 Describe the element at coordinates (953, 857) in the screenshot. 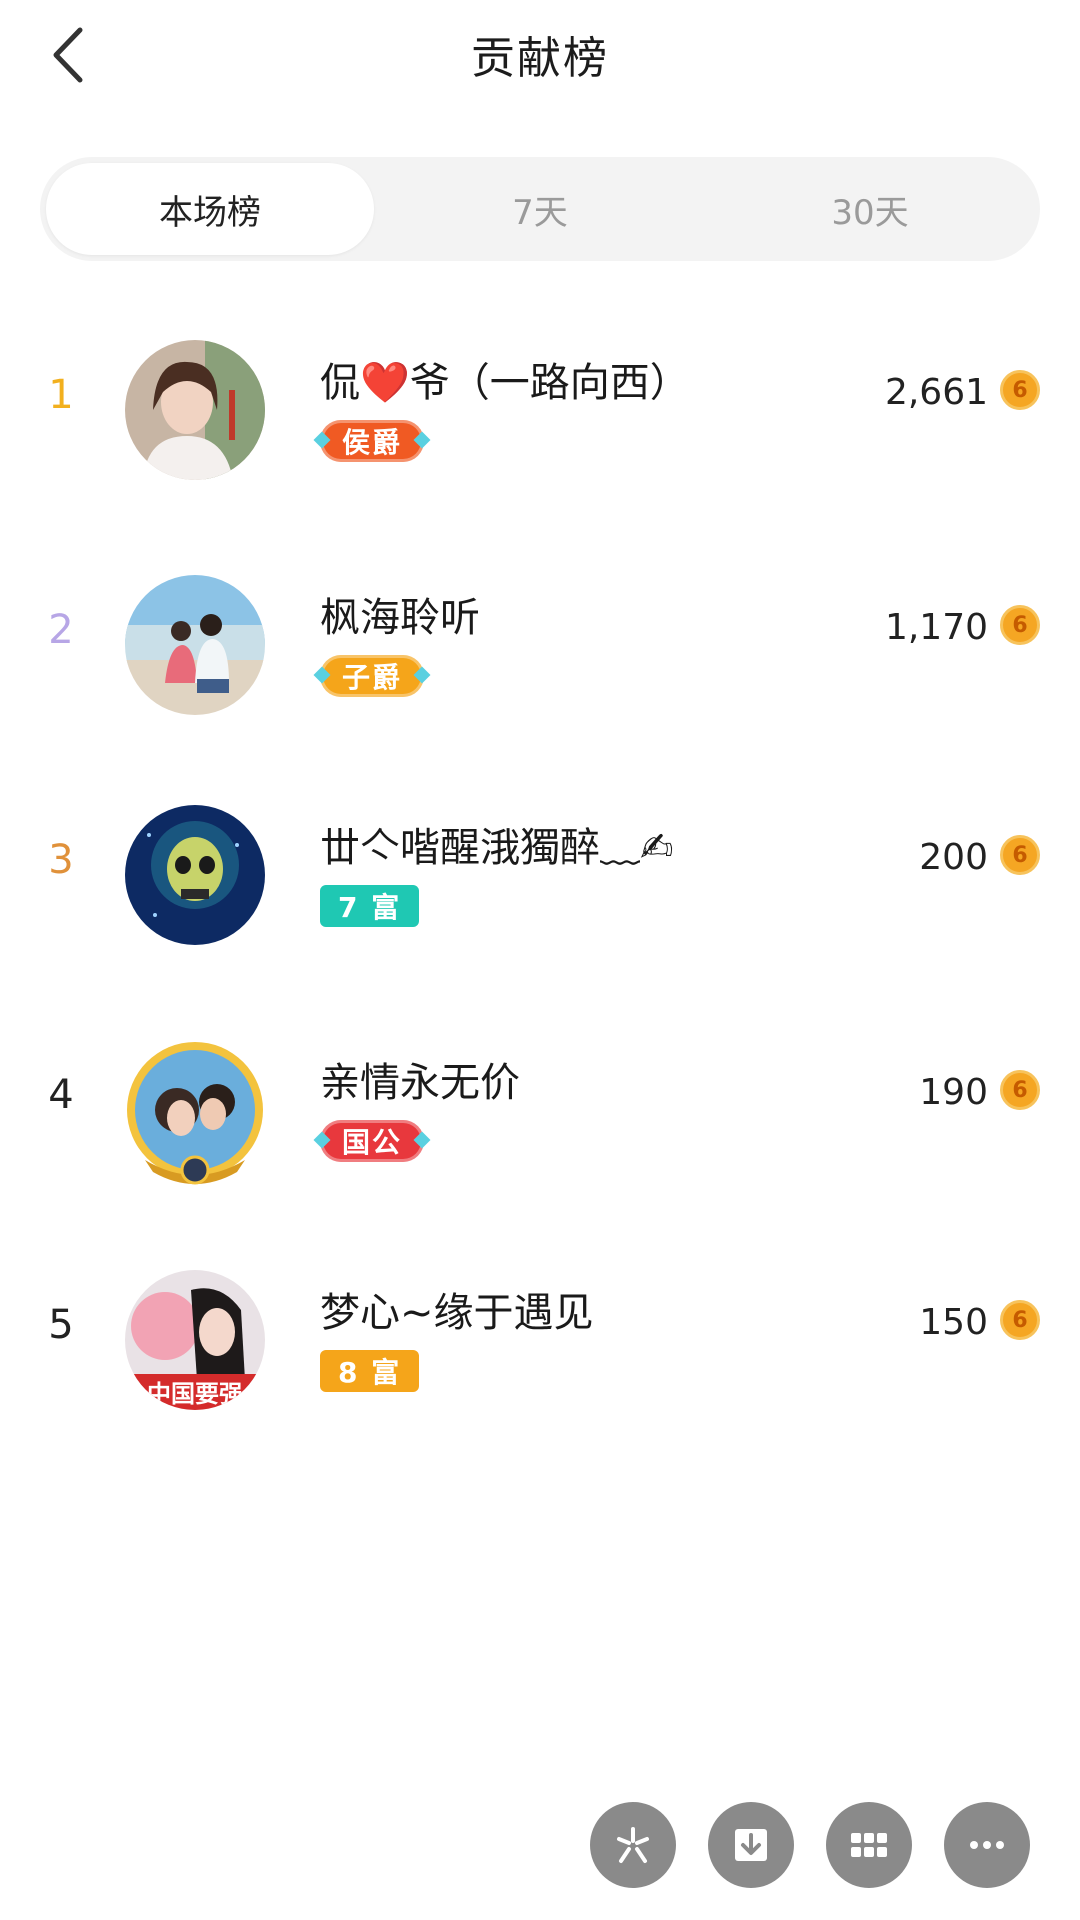

I see `contribution-score: 200` at that location.